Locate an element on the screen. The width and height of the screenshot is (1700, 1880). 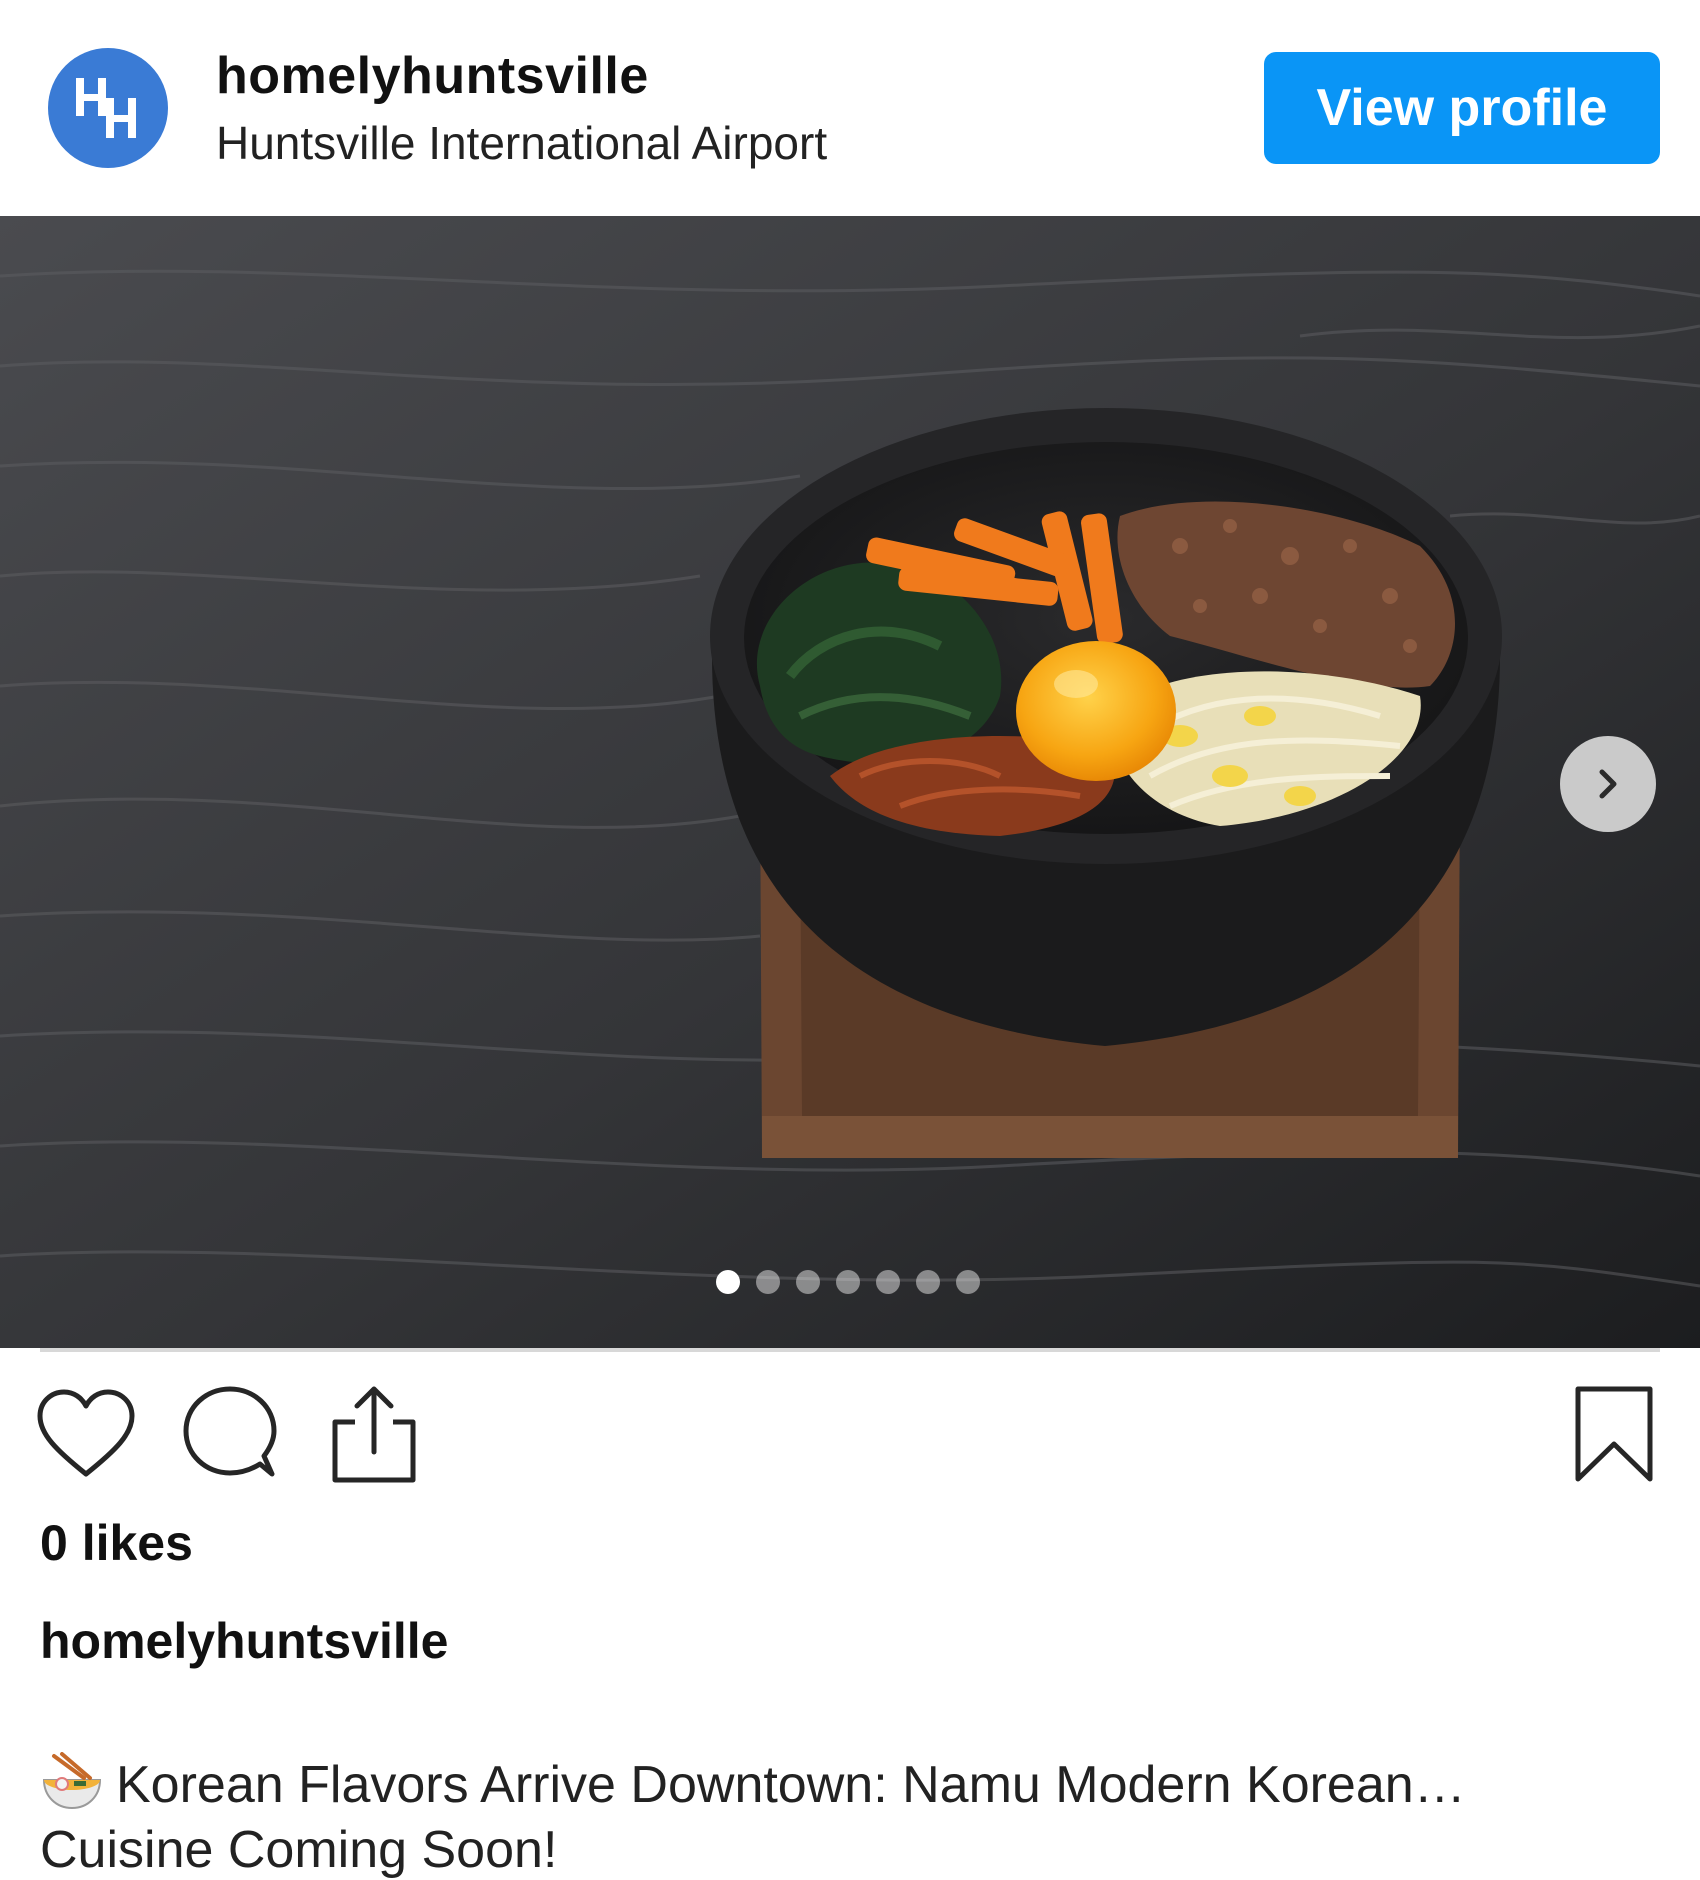
carousel-indicator is located at coordinates (848, 1282).